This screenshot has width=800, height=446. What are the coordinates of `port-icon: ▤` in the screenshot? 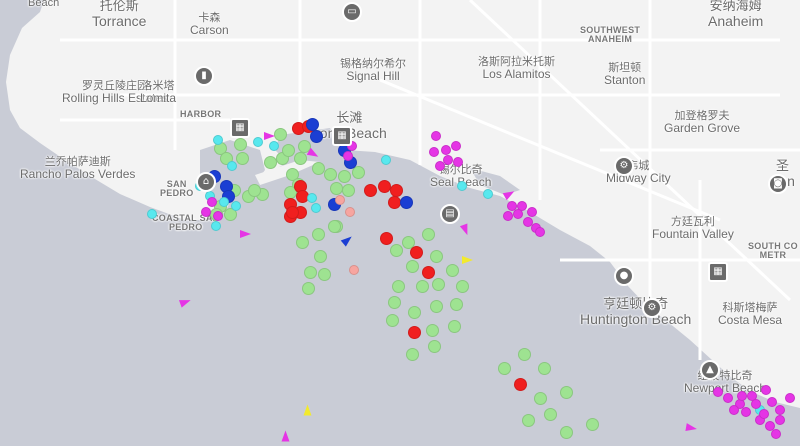 It's located at (450, 214).